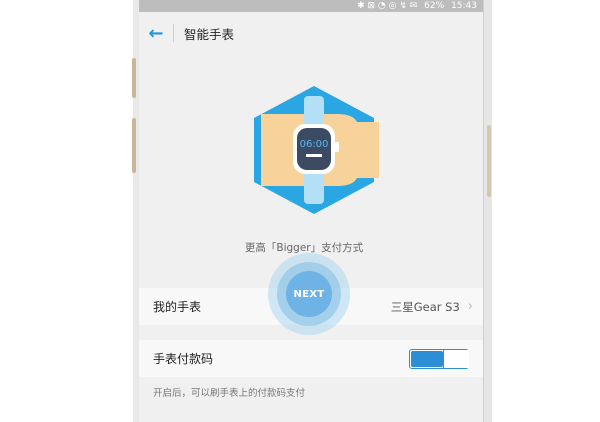  What do you see at coordinates (456, 358) in the screenshot?
I see `toggle-knob` at bounding box center [456, 358].